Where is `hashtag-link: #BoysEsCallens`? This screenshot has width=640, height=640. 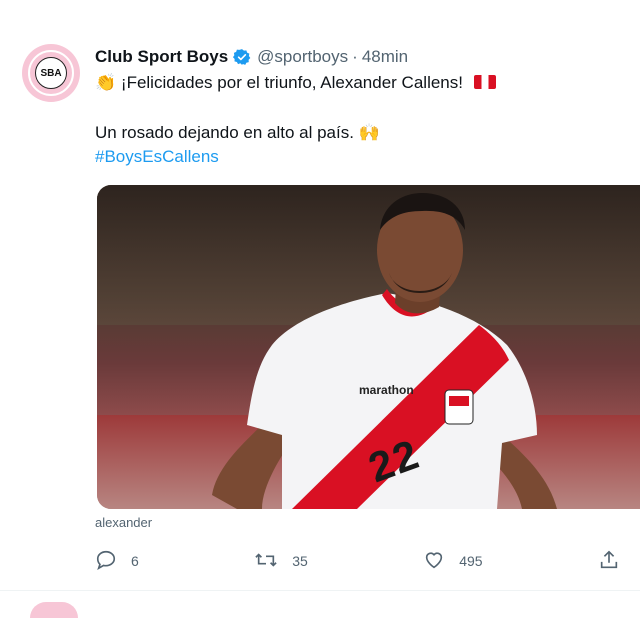 hashtag-link: #BoysEsCallens is located at coordinates (157, 157).